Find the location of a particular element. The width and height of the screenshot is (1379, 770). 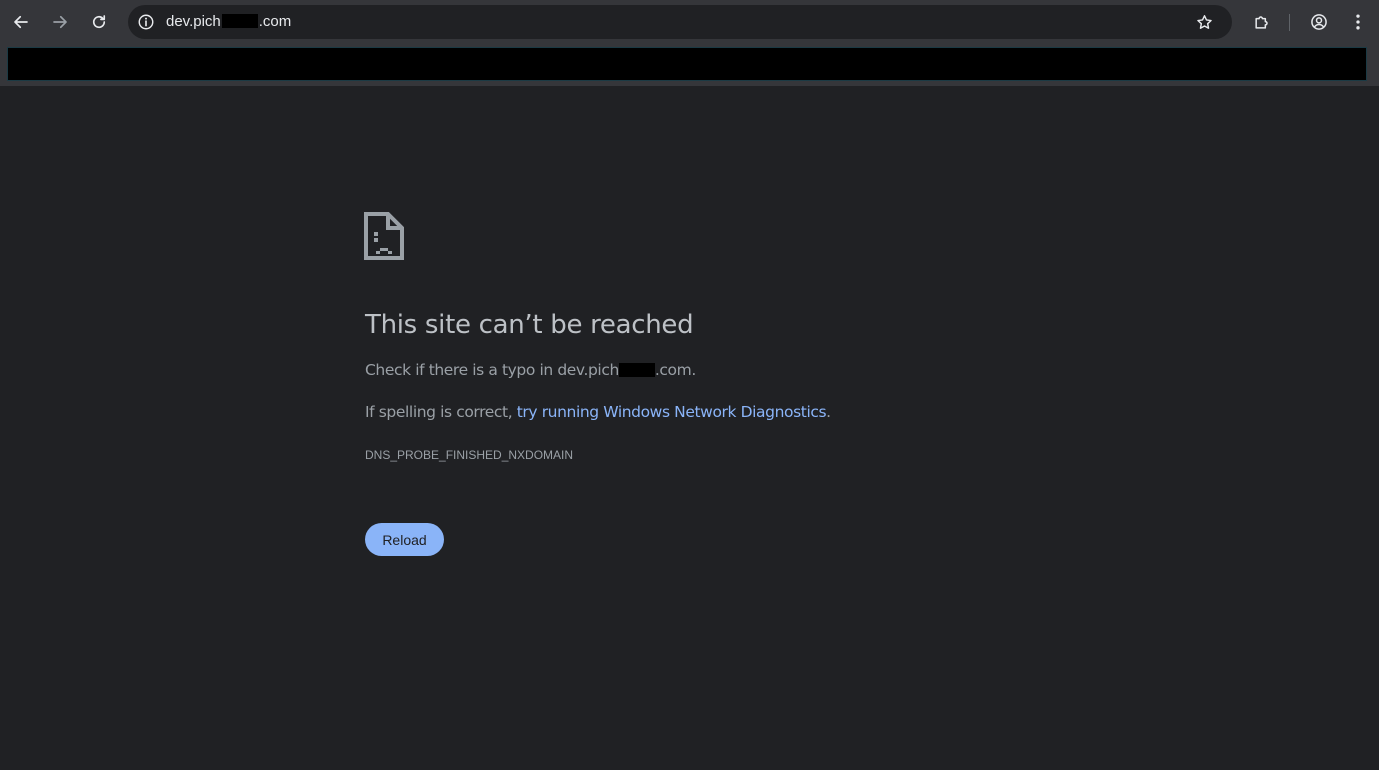

bookmark-button is located at coordinates (1204, 22).